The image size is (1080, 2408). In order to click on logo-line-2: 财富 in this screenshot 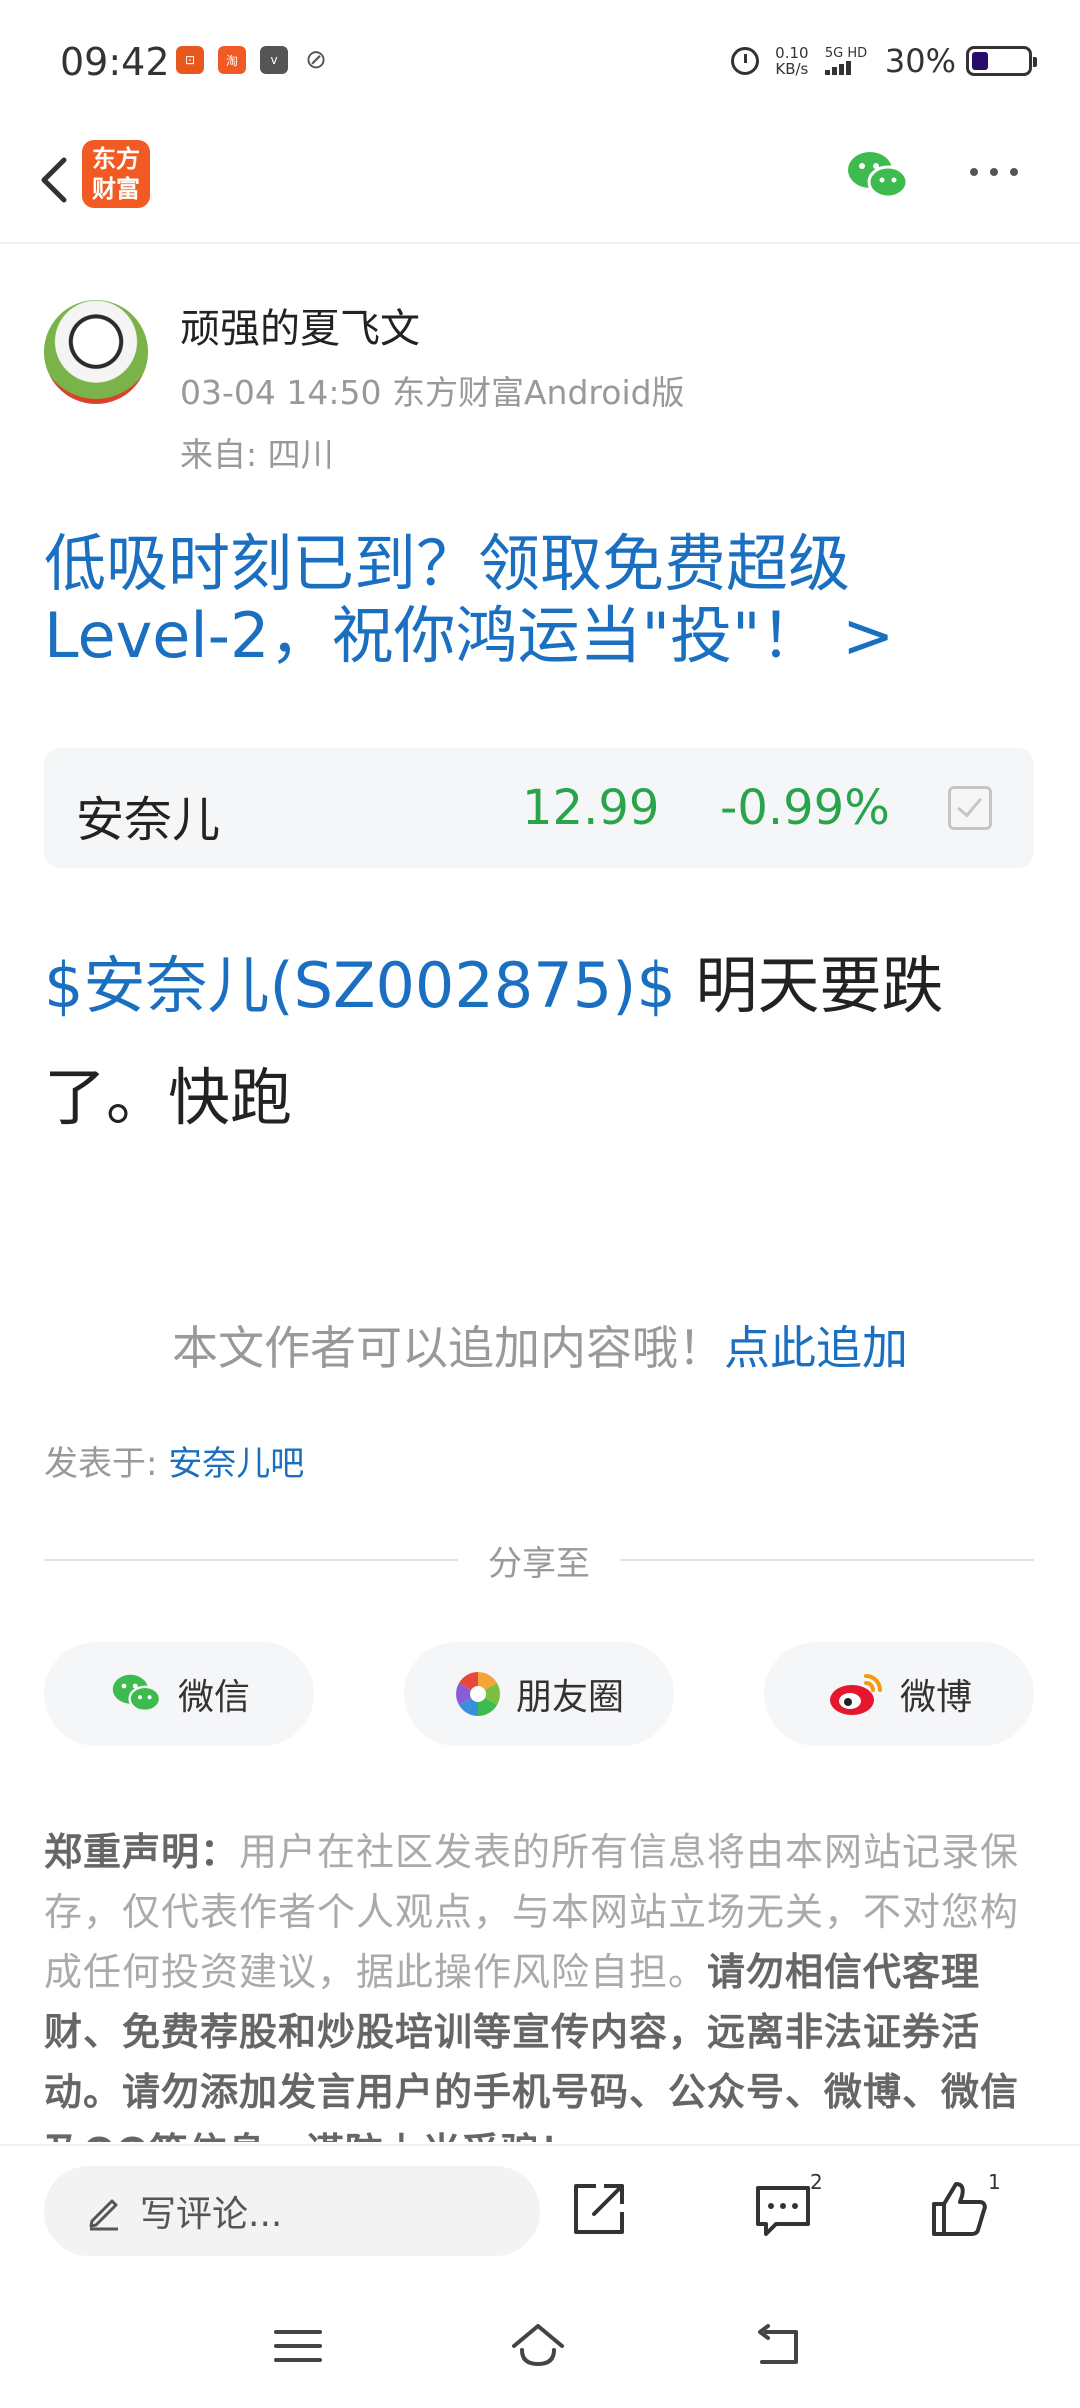, I will do `click(116, 189)`.